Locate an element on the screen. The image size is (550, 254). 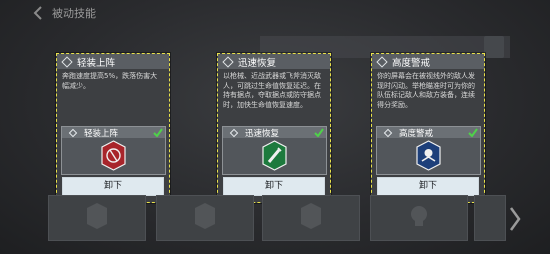
slot-header: 高度警戒 is located at coordinates (428, 133).